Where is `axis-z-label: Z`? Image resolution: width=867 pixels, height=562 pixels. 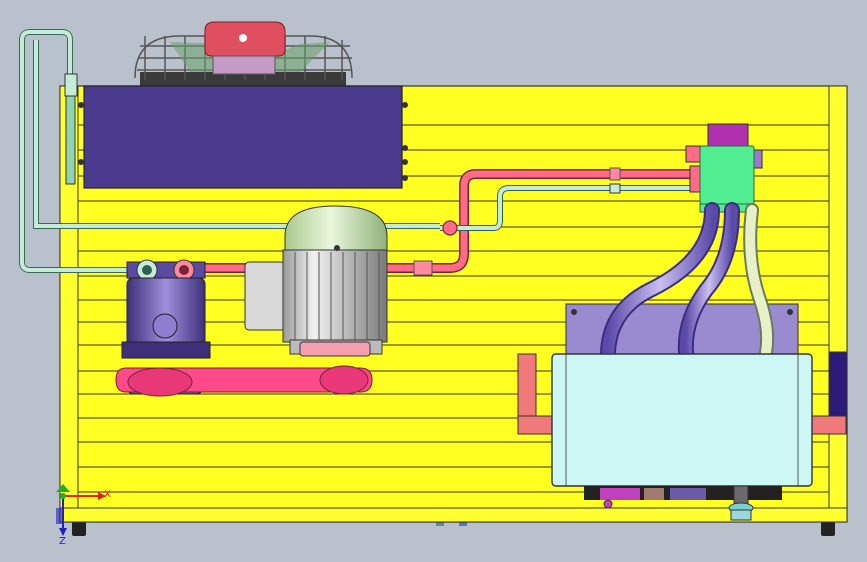
axis-z-label: Z is located at coordinates (62, 541).